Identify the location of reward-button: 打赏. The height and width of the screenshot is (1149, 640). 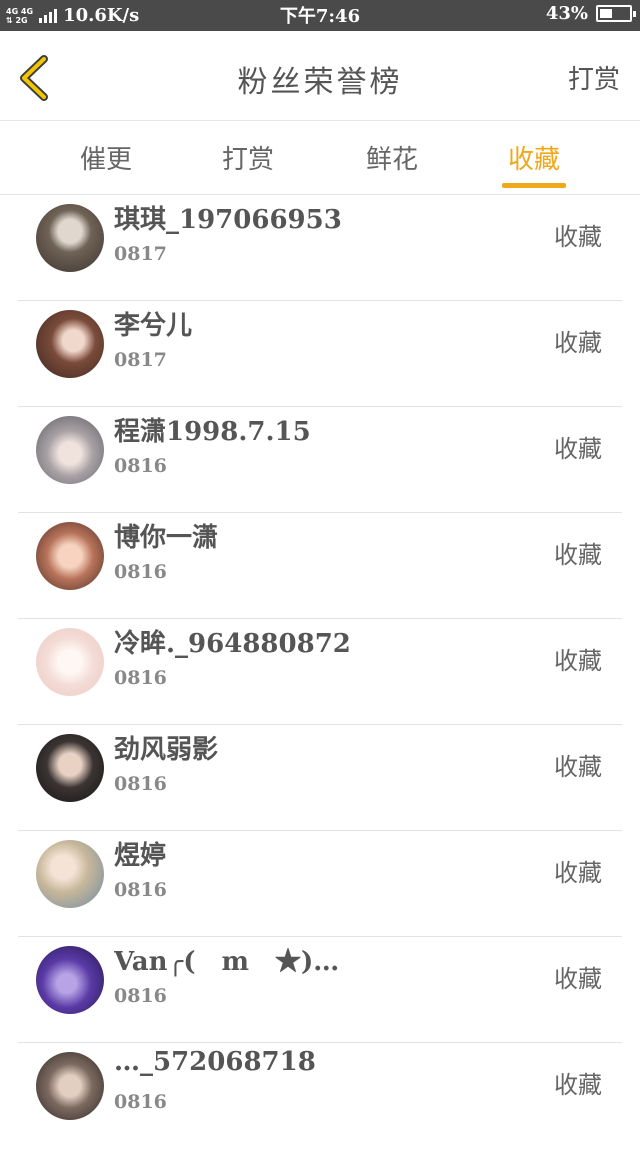
(594, 77).